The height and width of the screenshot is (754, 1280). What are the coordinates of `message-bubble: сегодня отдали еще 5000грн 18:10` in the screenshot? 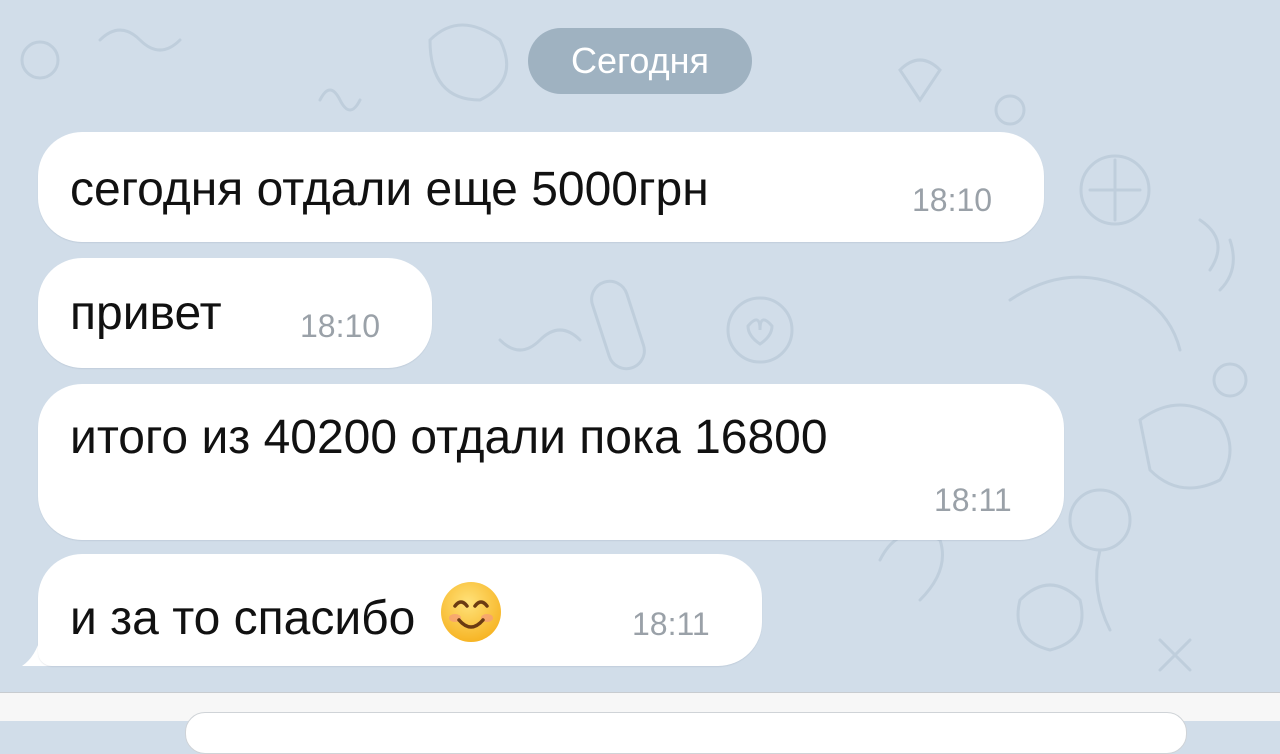 It's located at (541, 187).